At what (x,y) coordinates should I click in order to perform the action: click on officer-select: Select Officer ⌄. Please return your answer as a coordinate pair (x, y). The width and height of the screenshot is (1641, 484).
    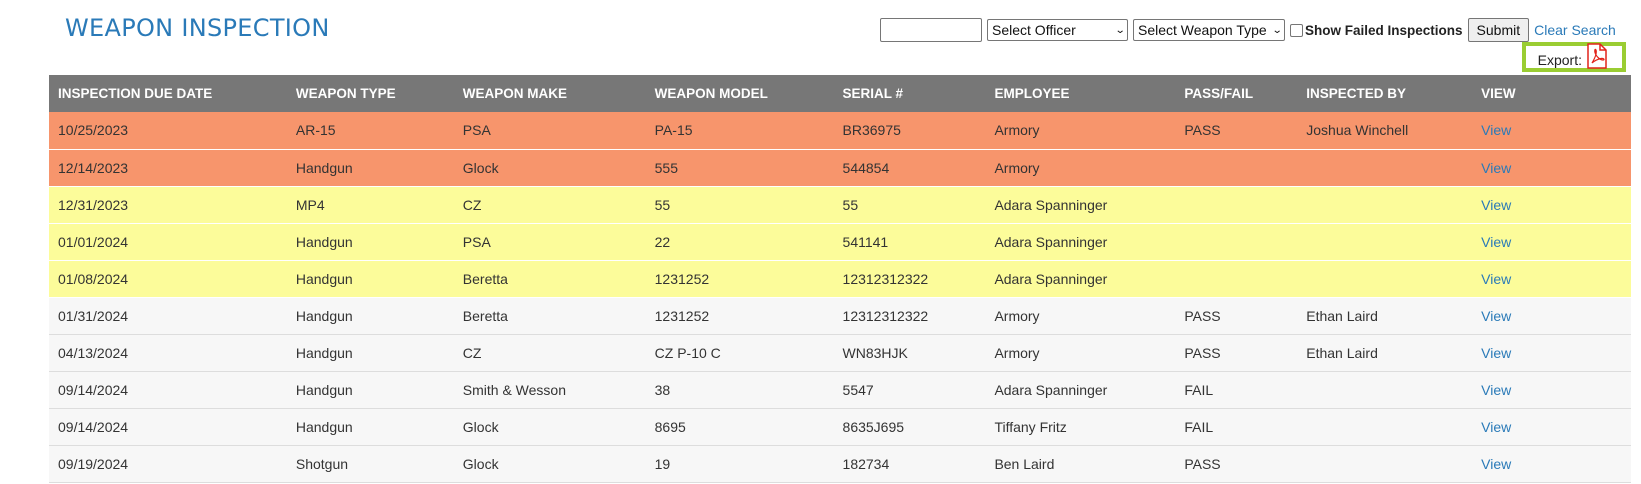
    Looking at the image, I should click on (1057, 30).